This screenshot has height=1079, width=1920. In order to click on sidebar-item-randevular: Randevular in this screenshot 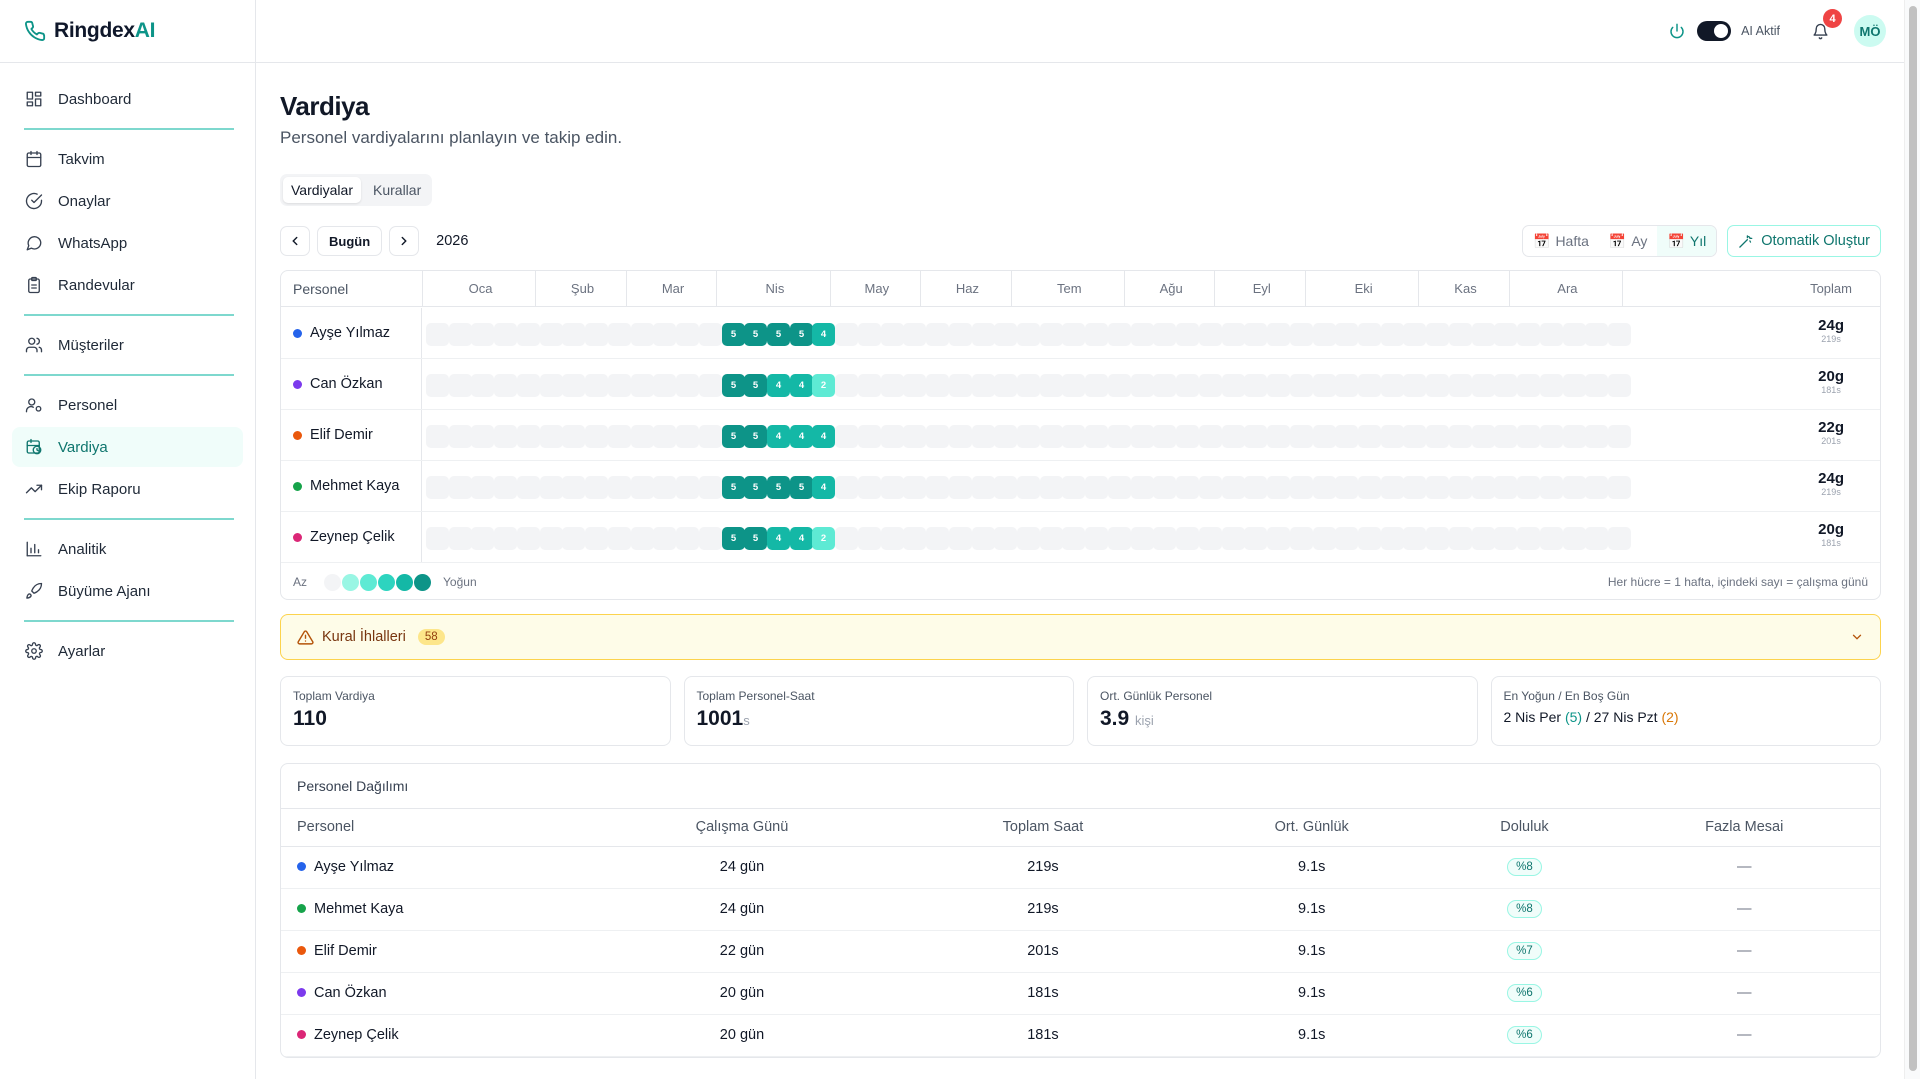, I will do `click(127, 285)`.